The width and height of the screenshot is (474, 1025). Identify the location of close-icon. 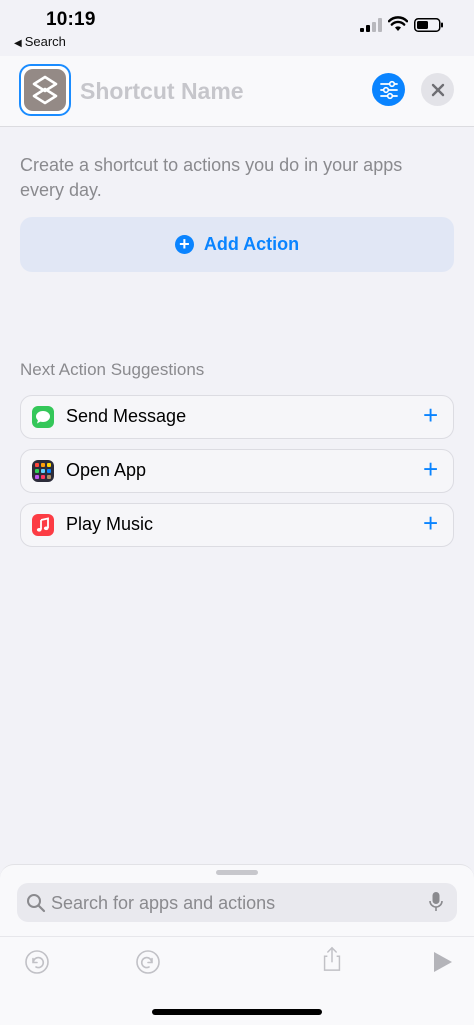
(437, 89).